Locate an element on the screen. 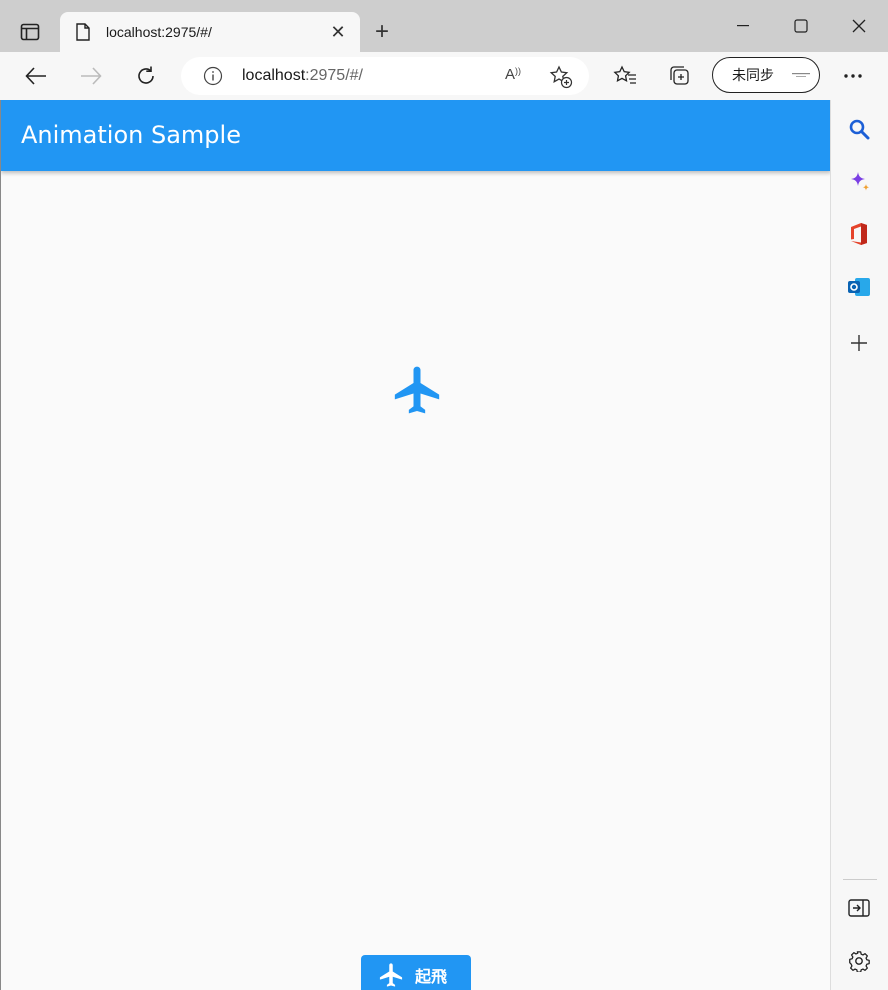 This screenshot has height=990, width=888. search-icon is located at coordinates (859, 129).